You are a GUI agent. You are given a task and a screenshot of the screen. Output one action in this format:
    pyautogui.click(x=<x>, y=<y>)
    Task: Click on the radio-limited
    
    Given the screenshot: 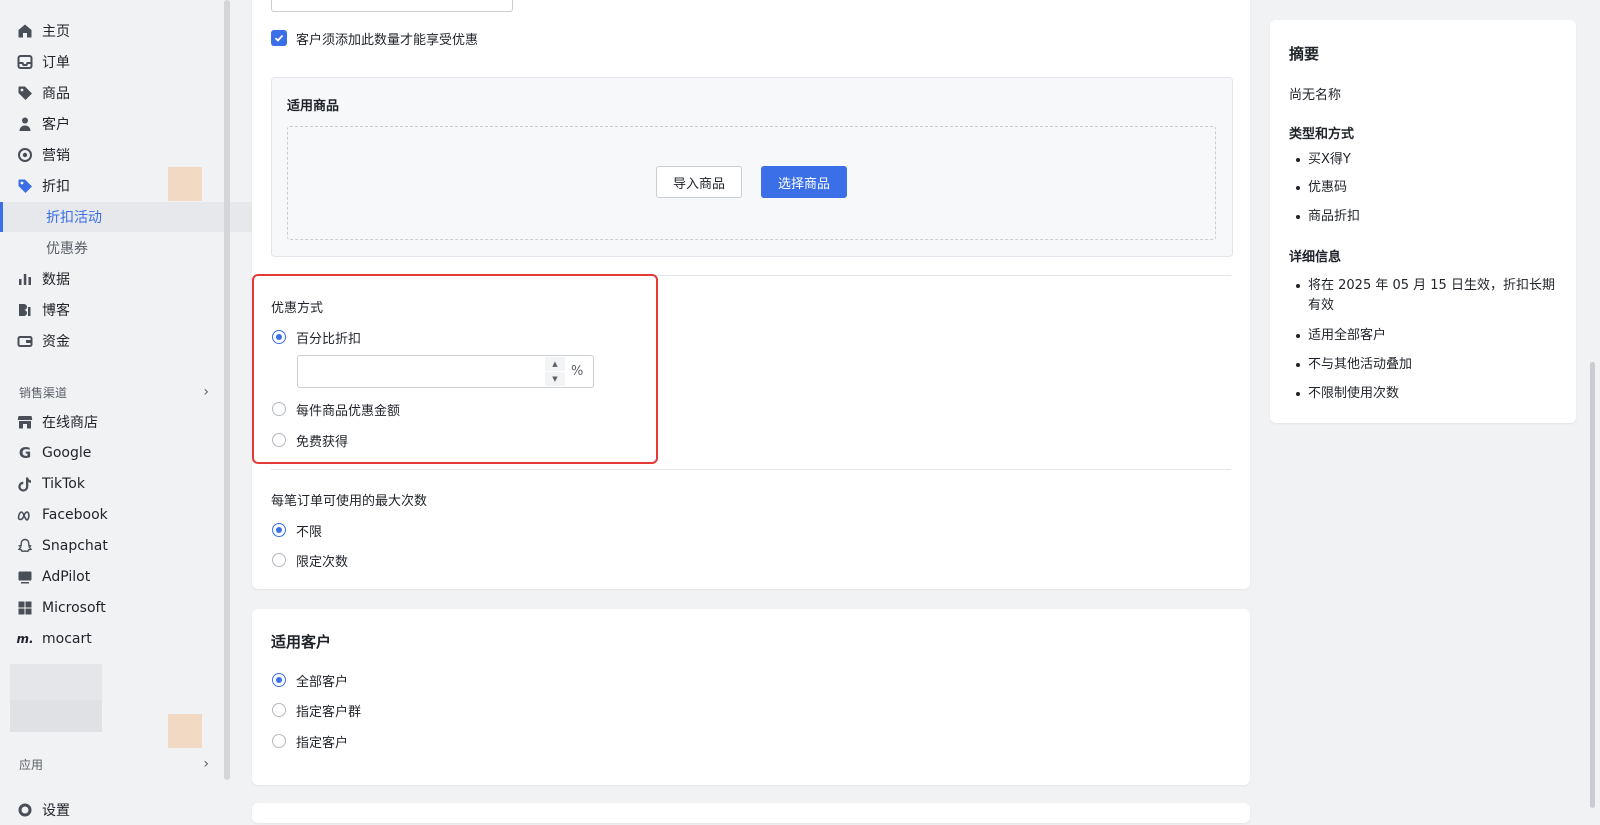 What is the action you would take?
    pyautogui.click(x=279, y=560)
    